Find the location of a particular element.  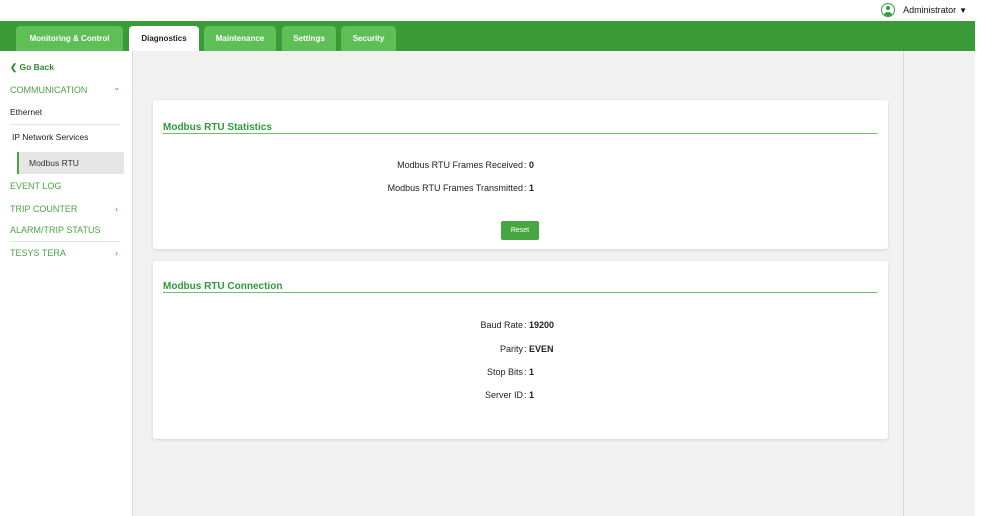

sidebar-item-alarm-trip-status: ALARM/TRIP STATUS is located at coordinates (55, 230).